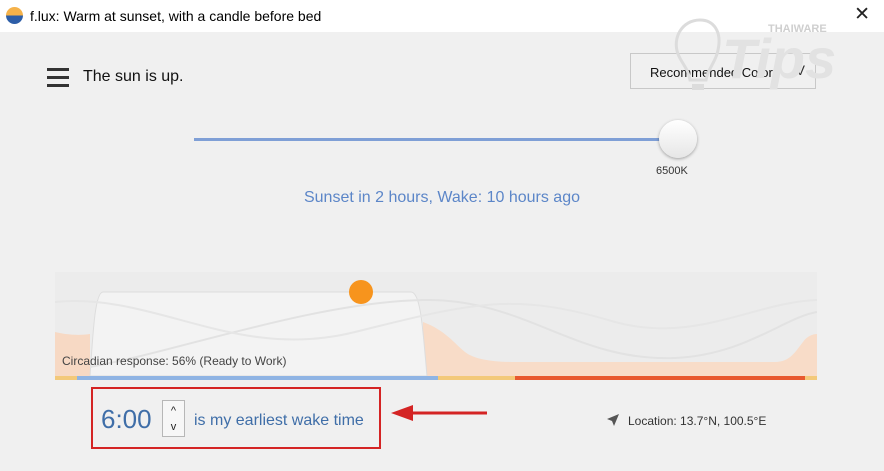  I want to click on color-mode-dropdown: Recommended Colors V, so click(723, 71).